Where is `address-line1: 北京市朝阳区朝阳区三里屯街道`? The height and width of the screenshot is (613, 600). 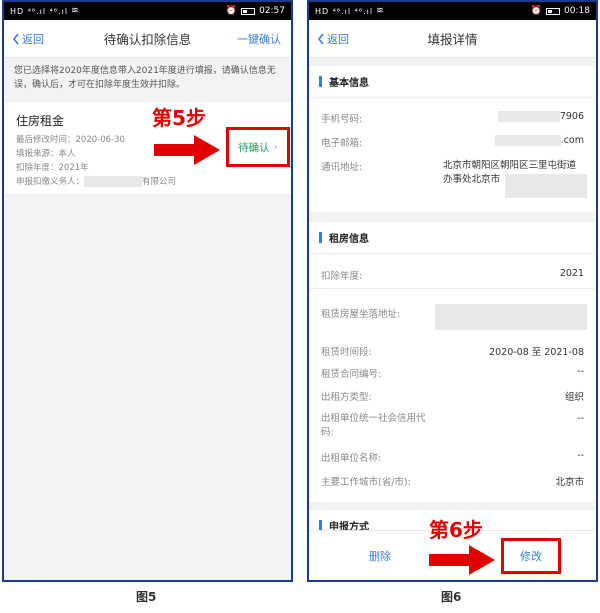
address-line1: 北京市朝阳区朝阳区三里屯街道 is located at coordinates (510, 165).